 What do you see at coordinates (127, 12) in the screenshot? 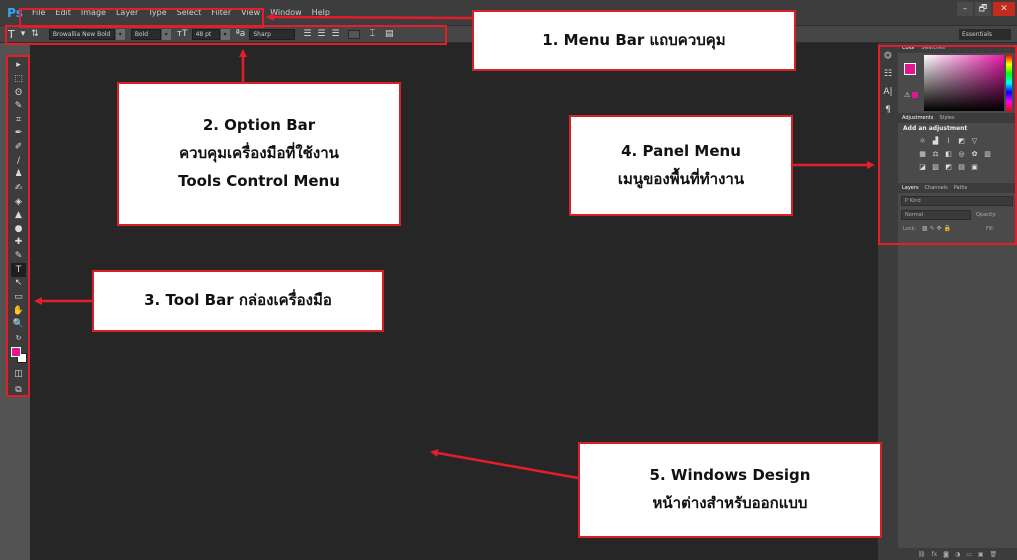
I see `menu-layer: Layer` at bounding box center [127, 12].